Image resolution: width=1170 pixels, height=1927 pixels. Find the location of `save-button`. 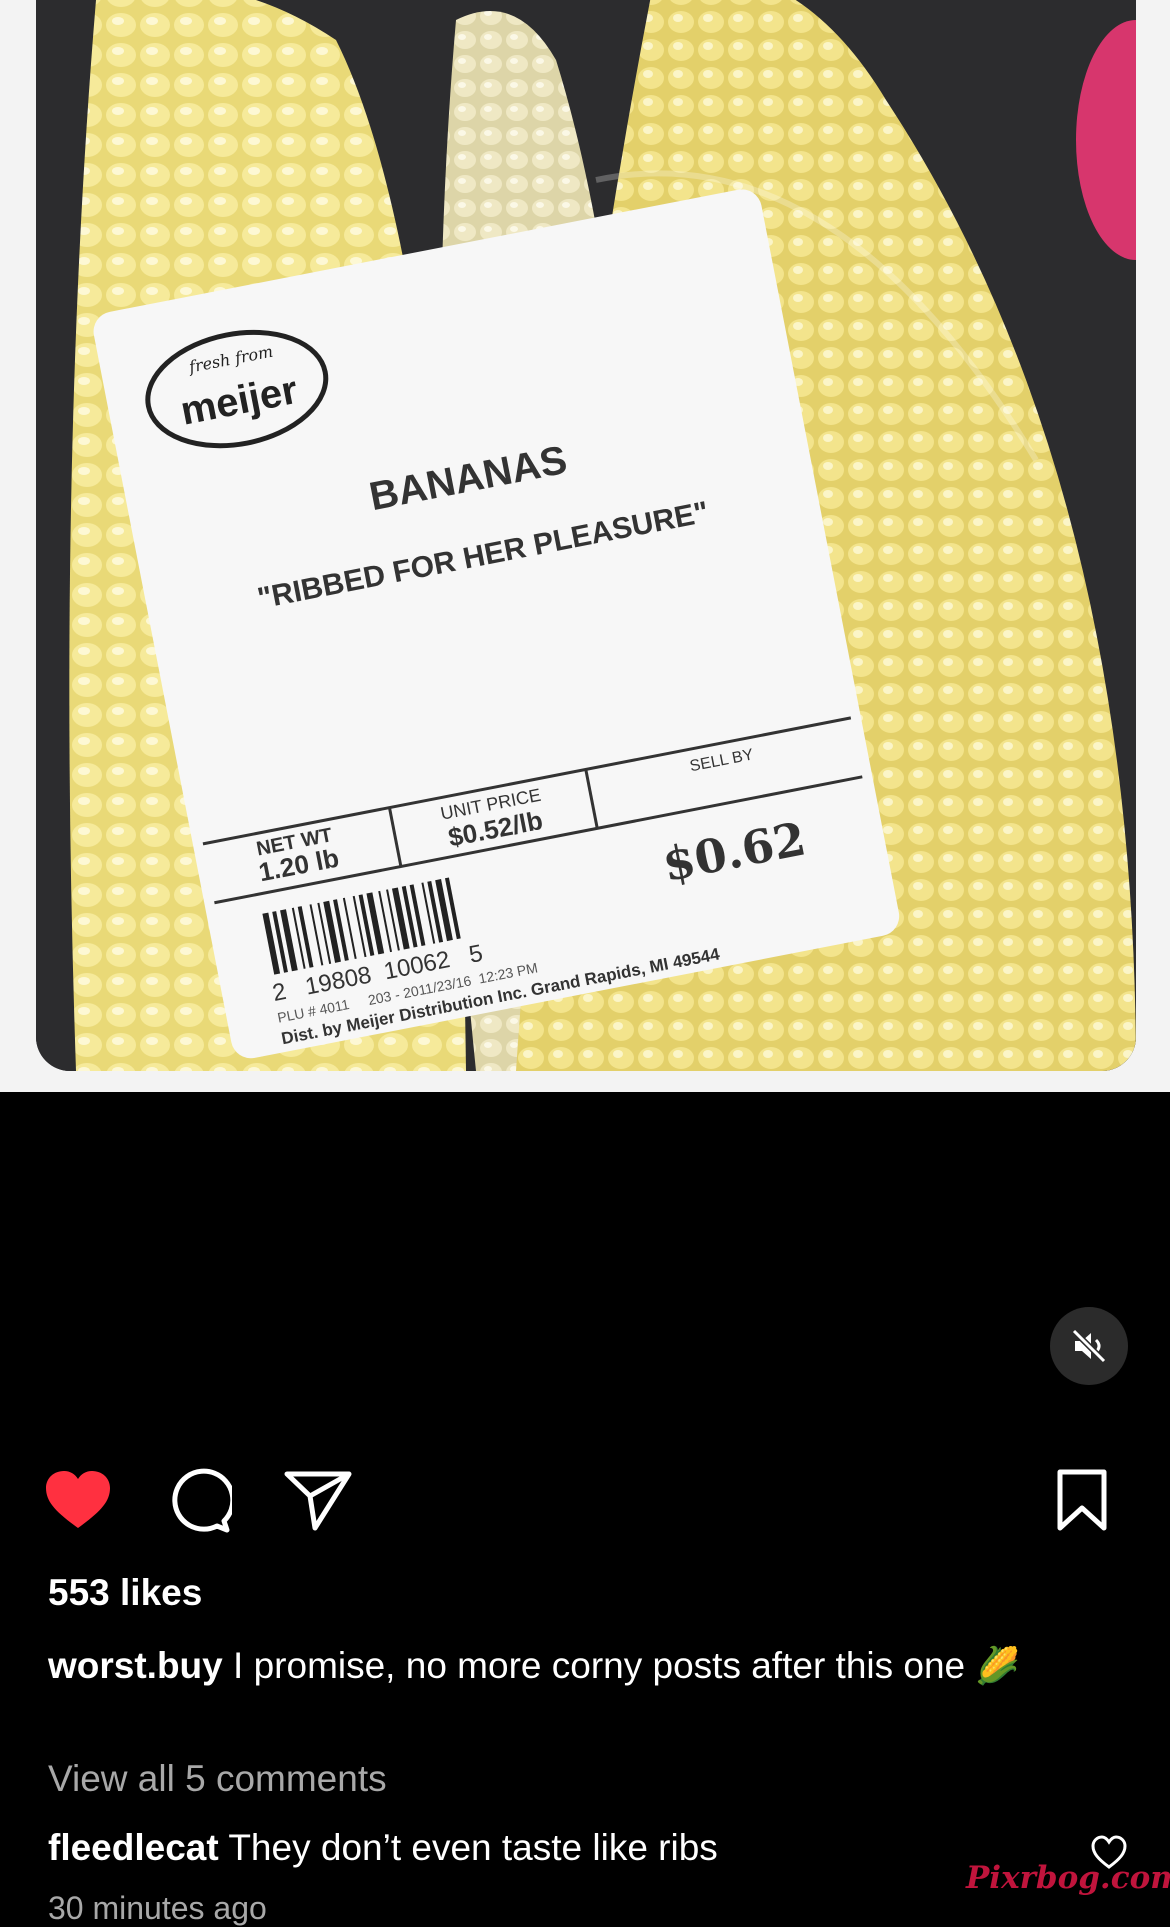

save-button is located at coordinates (1082, 1500).